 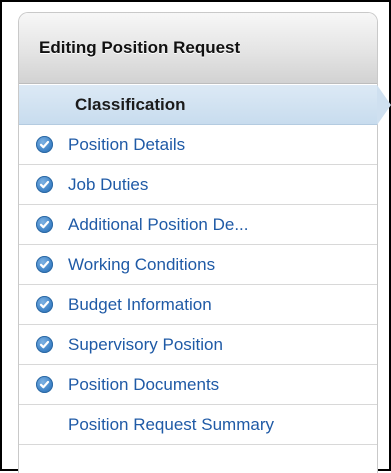 I want to click on sidebar-item-position-details: Position Details, so click(x=198, y=145).